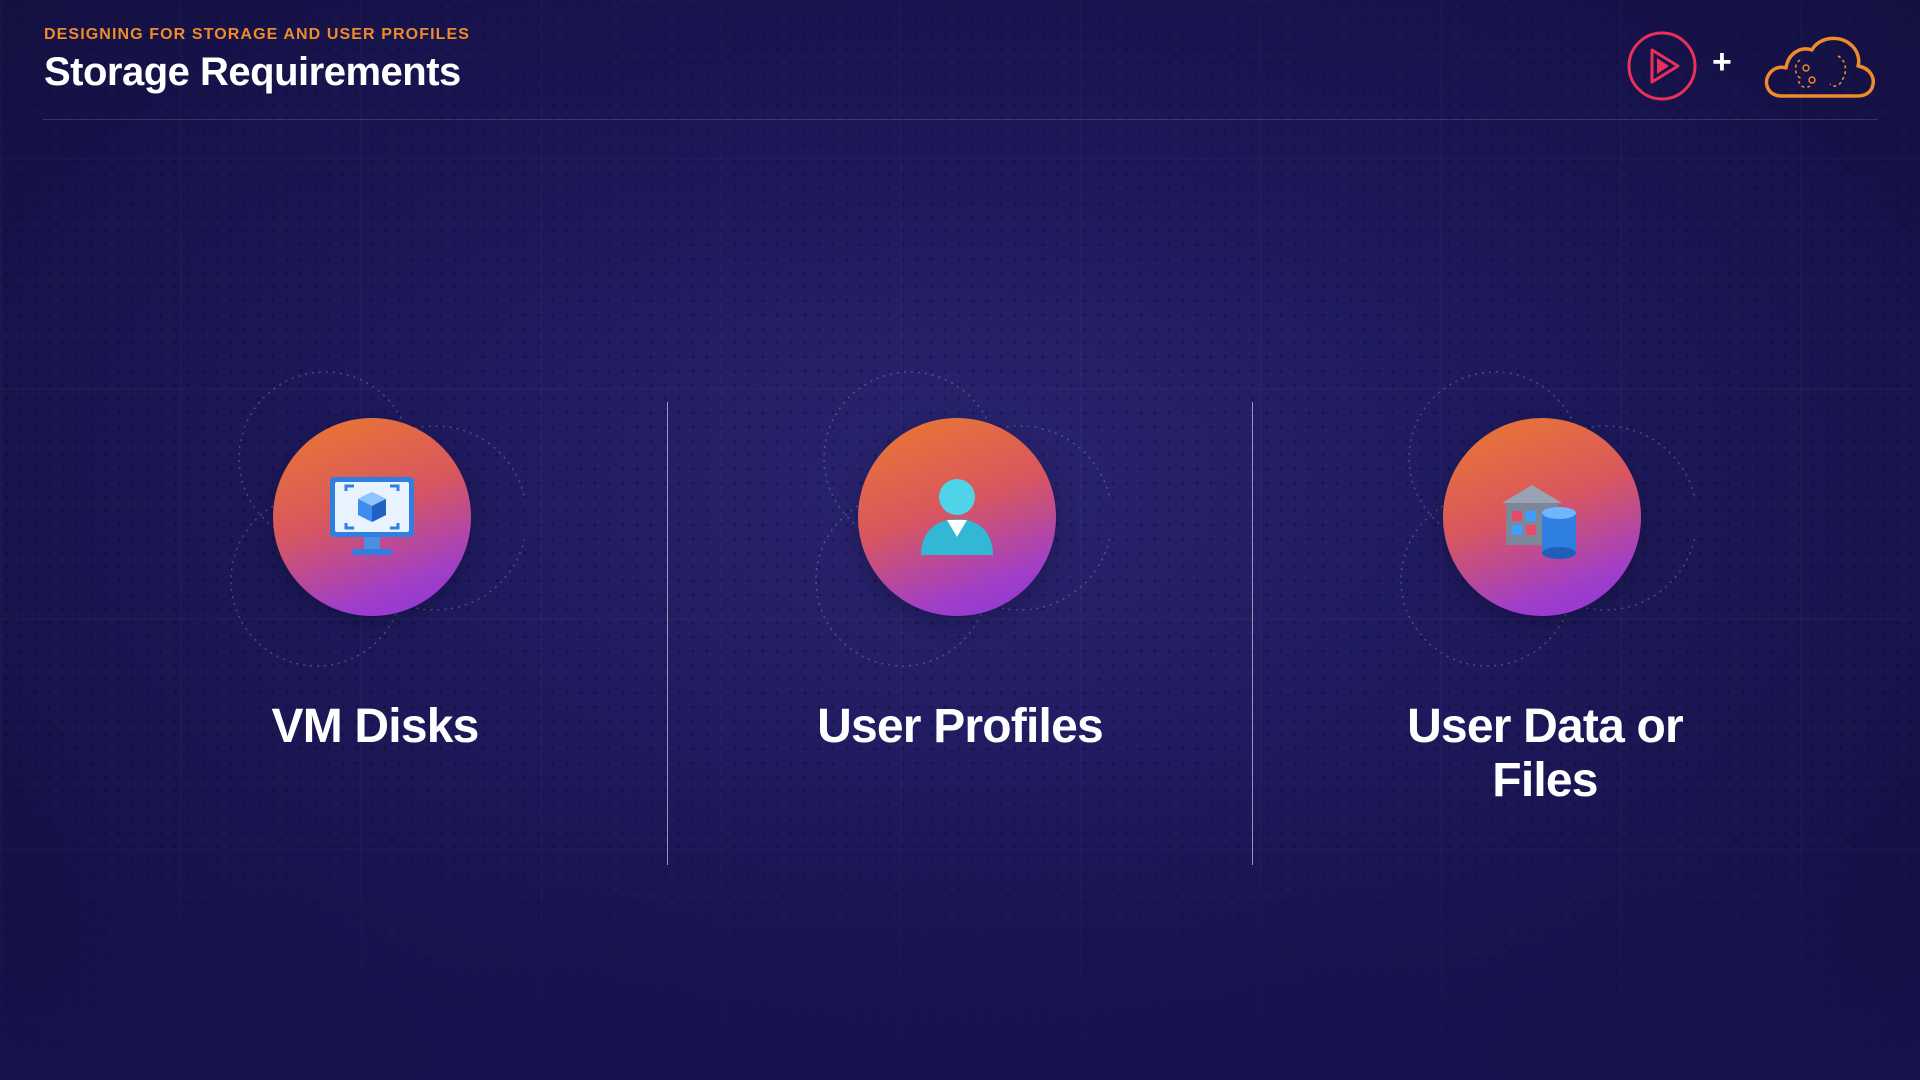 Image resolution: width=1920 pixels, height=1080 pixels. What do you see at coordinates (1752, 66) in the screenshot?
I see `brand-logos: +` at bounding box center [1752, 66].